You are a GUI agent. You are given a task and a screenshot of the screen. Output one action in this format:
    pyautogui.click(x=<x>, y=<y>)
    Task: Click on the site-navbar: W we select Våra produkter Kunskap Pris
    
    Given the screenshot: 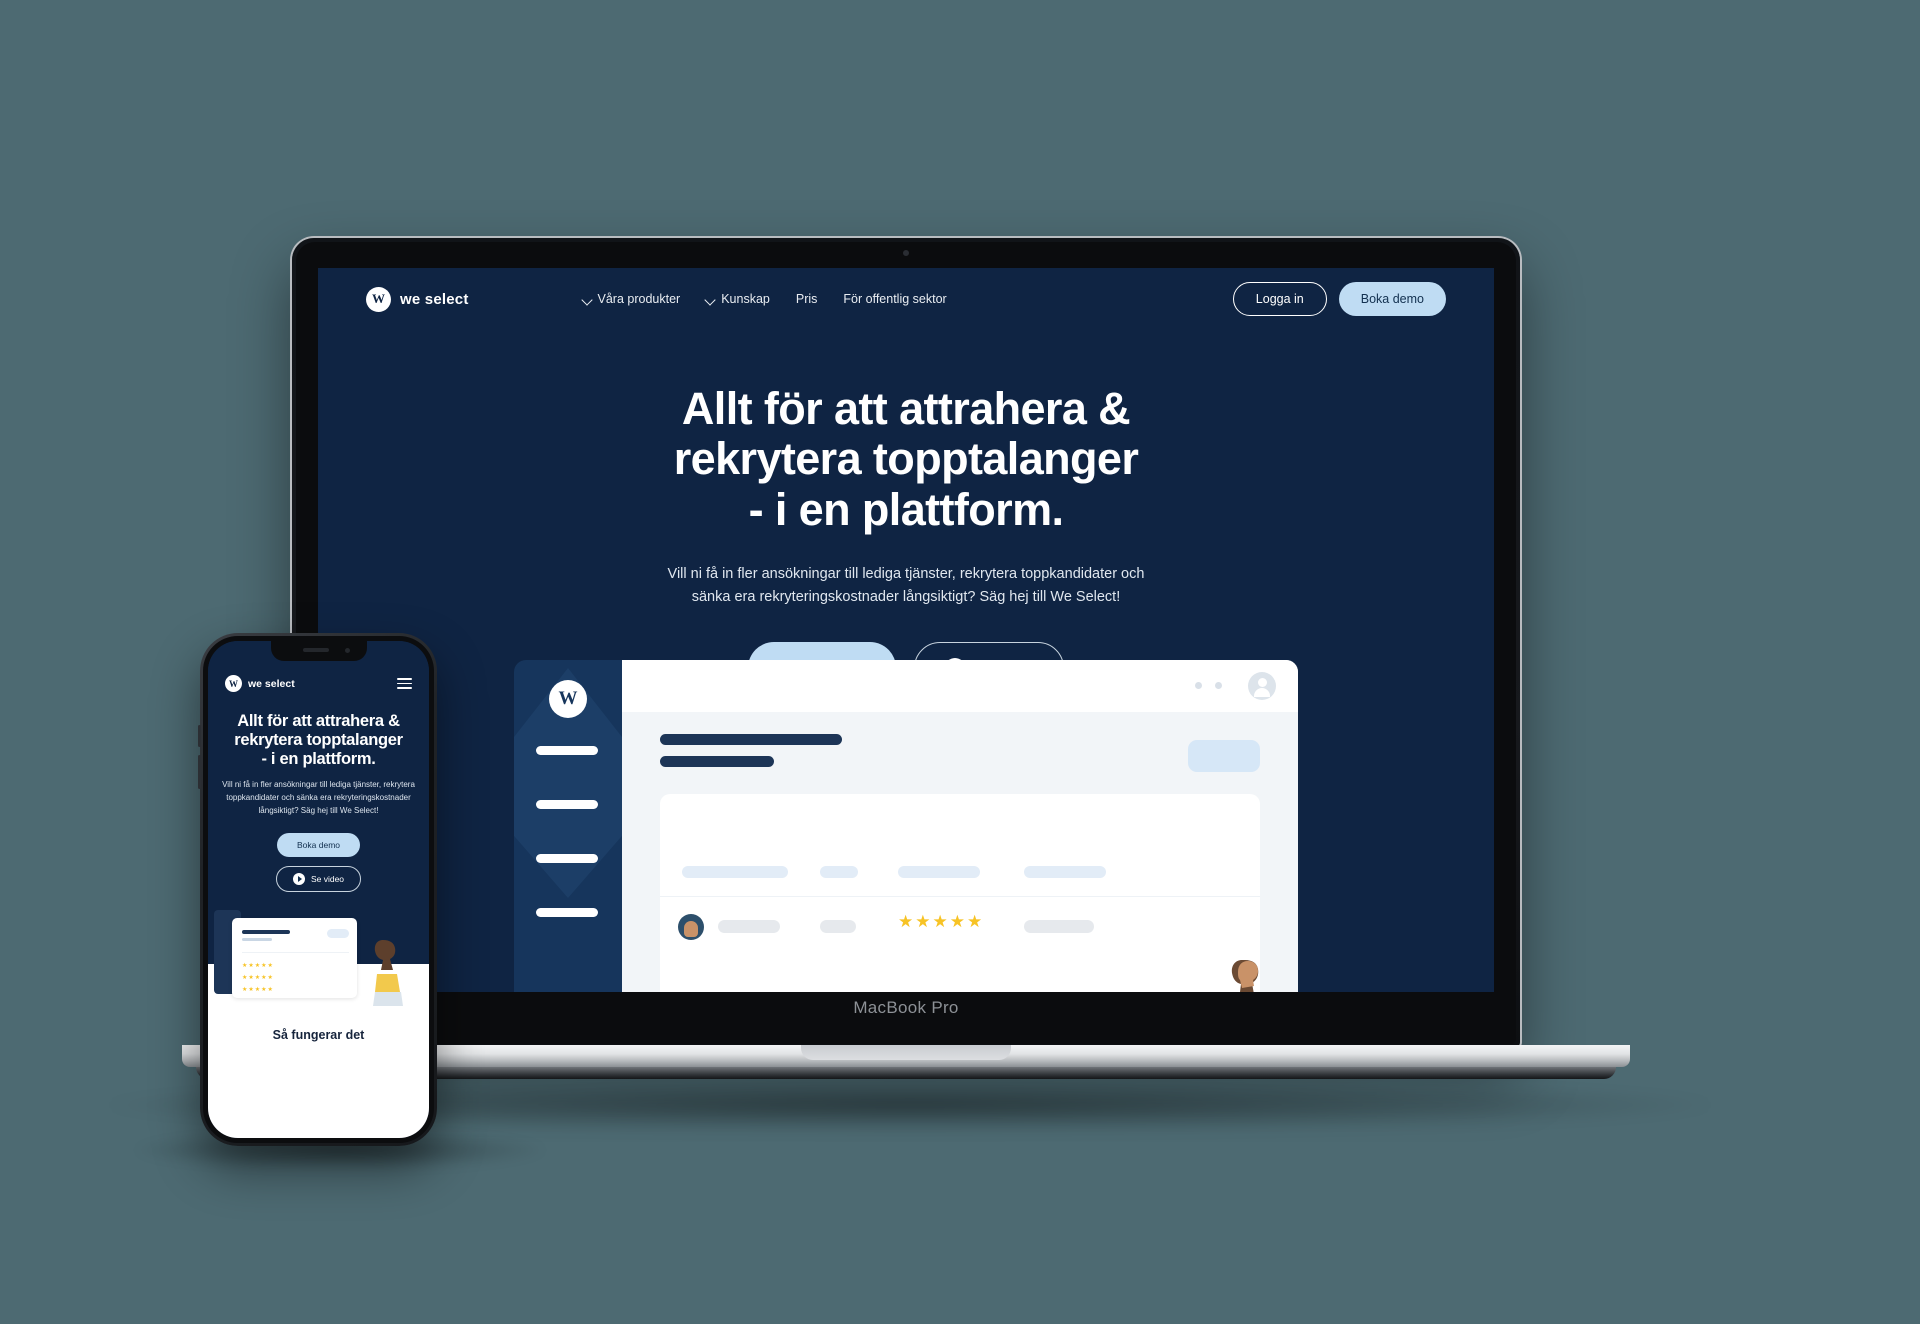 What is the action you would take?
    pyautogui.click(x=906, y=299)
    